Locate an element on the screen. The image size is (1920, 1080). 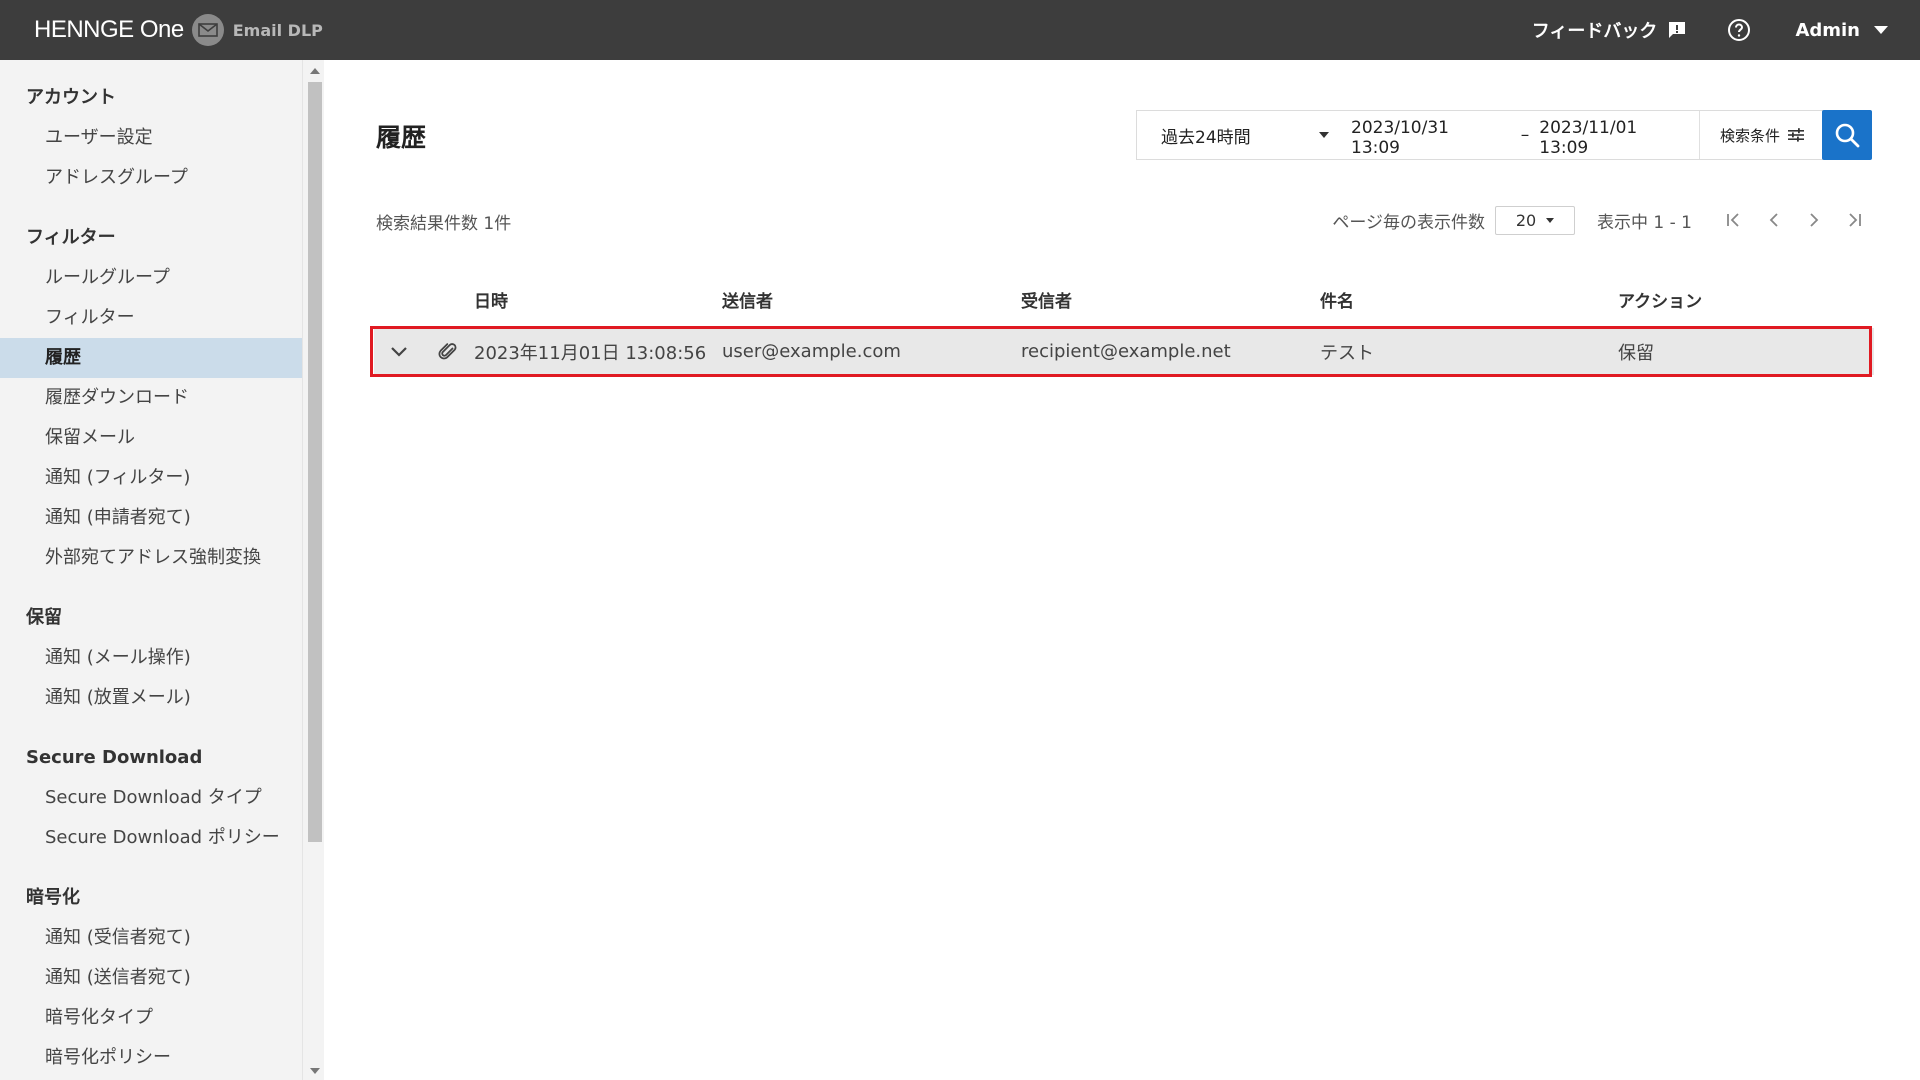
scroll-up-icon is located at coordinates (315, 71).